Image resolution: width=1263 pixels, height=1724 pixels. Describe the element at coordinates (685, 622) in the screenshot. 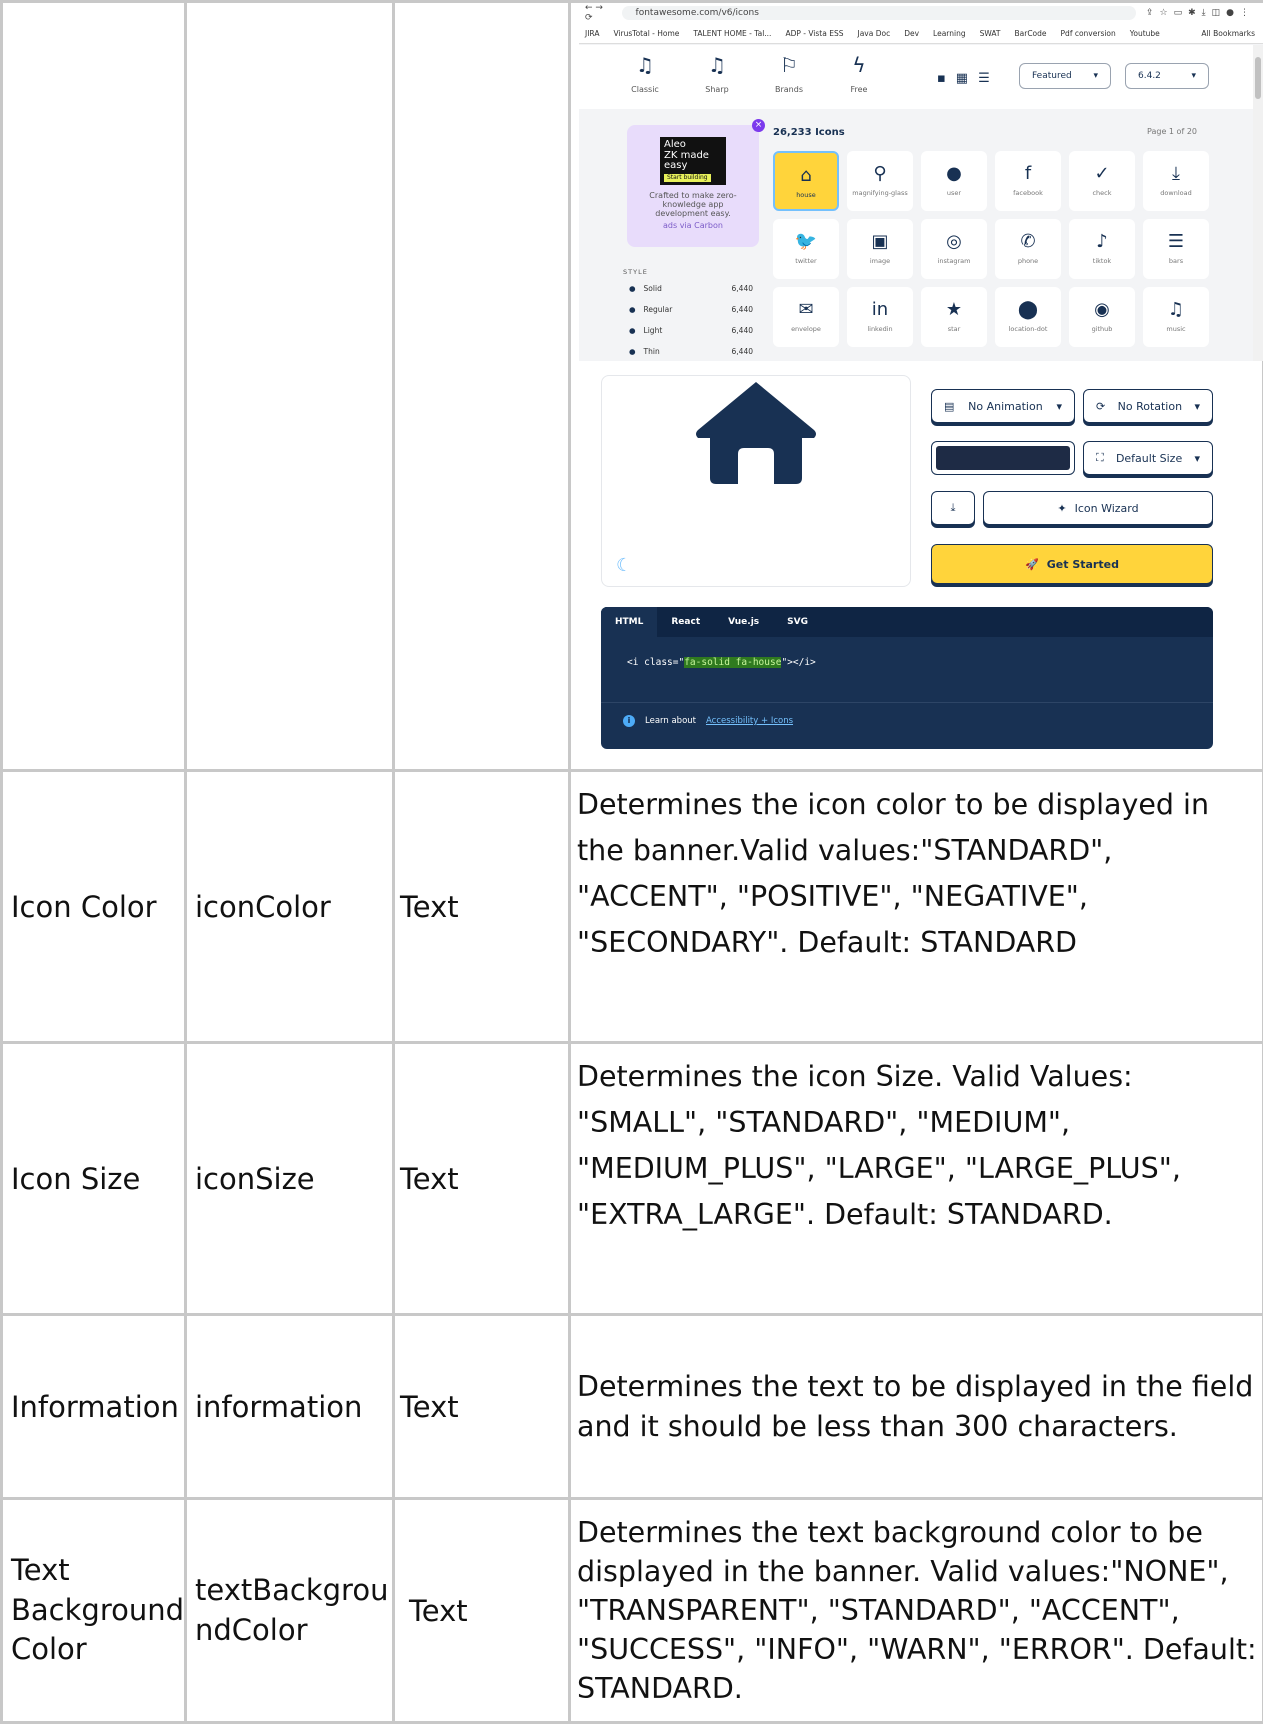

I see `code-tab: React` at that location.